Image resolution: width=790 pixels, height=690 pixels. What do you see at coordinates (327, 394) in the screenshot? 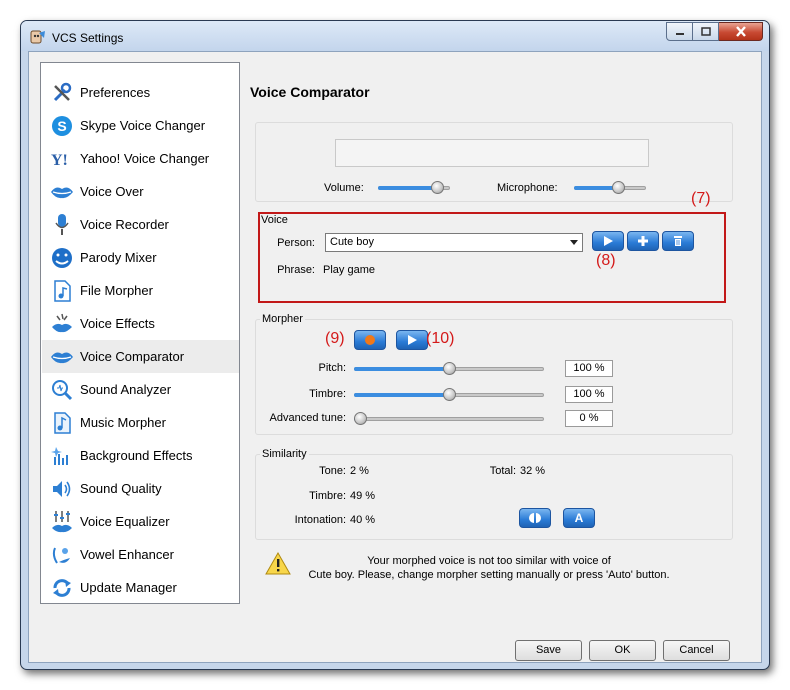
I see `timbre-label: Timbre:` at bounding box center [327, 394].